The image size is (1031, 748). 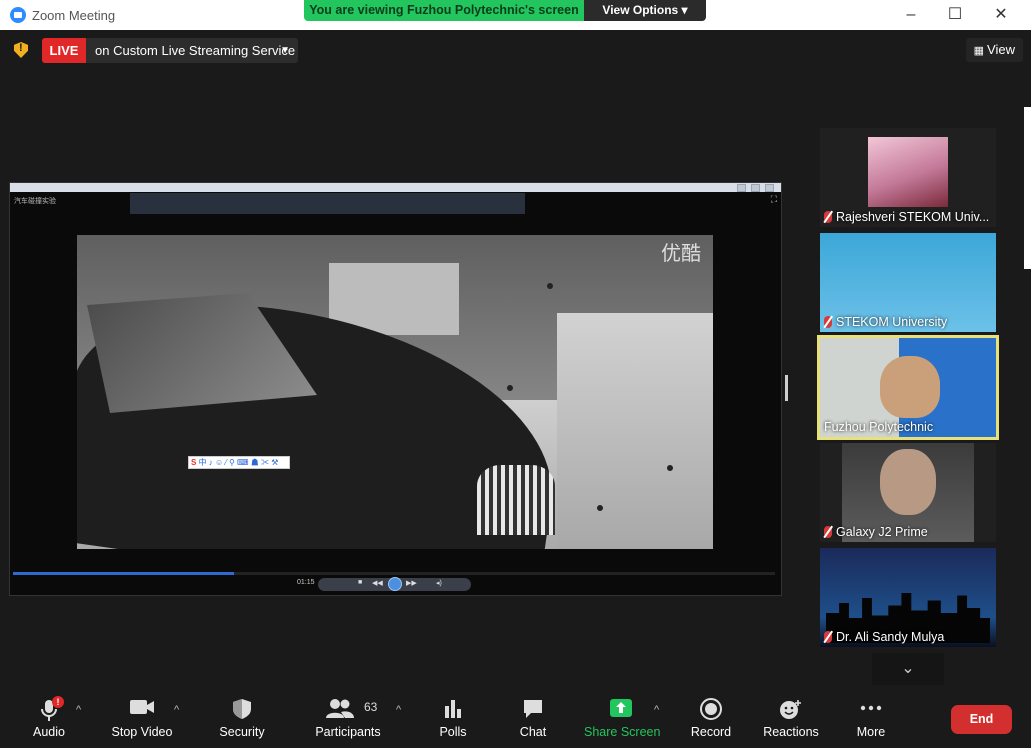 I want to click on polls-label: Polls, so click(x=453, y=732).